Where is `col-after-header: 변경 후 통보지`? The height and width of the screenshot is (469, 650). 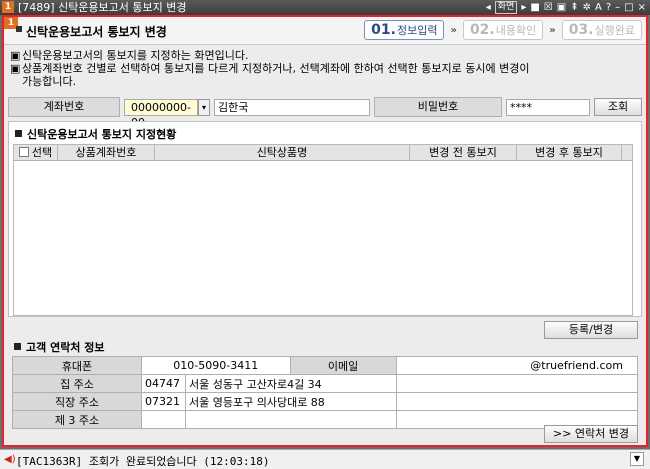
col-after-header: 변경 후 통보지 is located at coordinates (569, 152).